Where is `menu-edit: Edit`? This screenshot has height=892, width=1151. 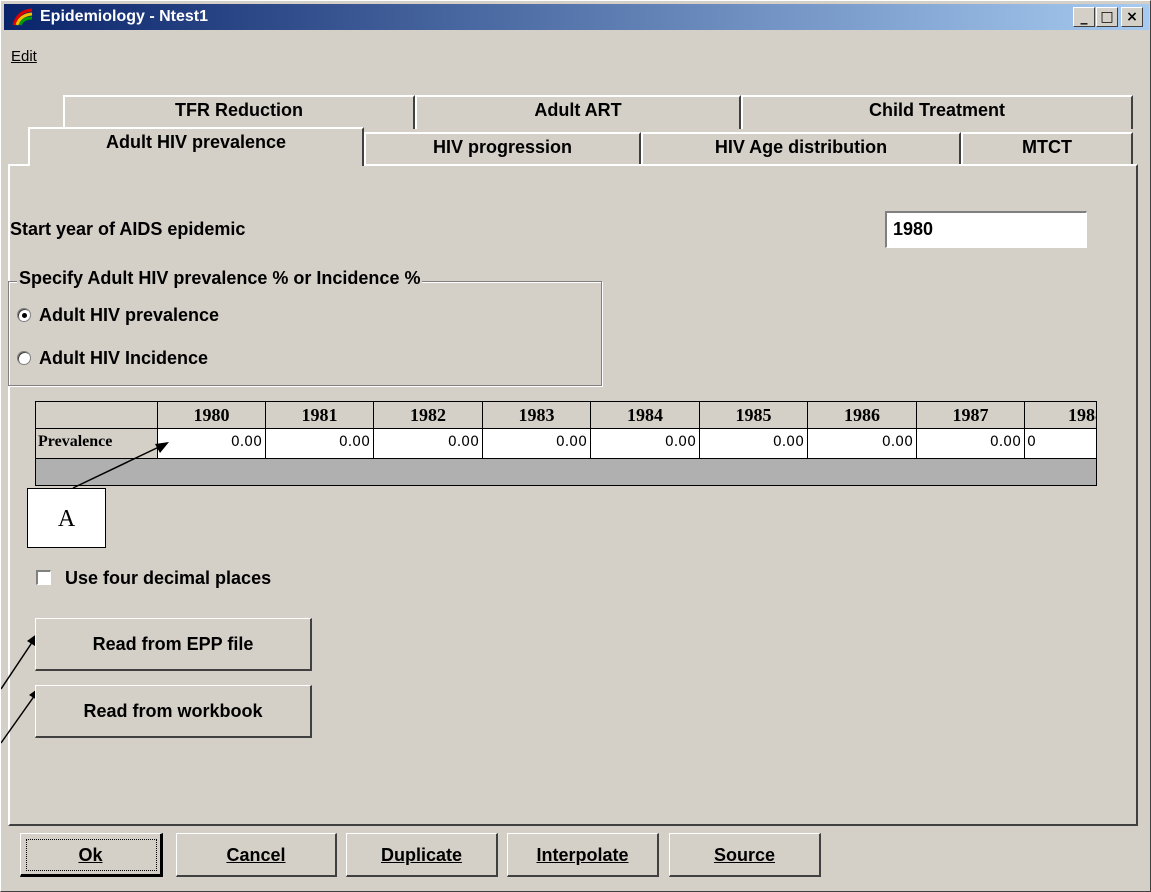 menu-edit: Edit is located at coordinates (24, 57).